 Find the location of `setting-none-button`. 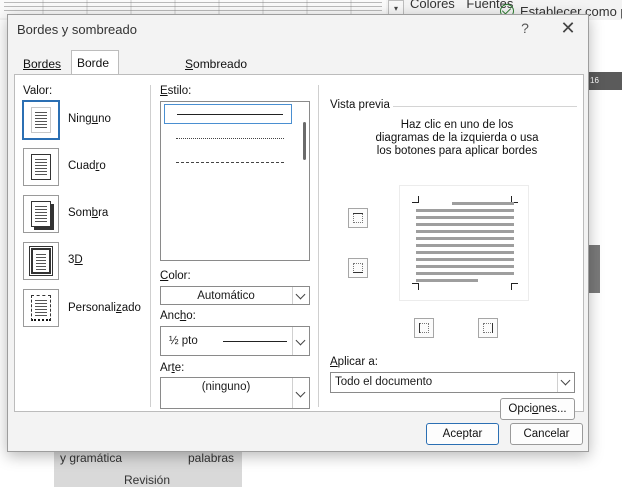

setting-none-button is located at coordinates (41, 120).